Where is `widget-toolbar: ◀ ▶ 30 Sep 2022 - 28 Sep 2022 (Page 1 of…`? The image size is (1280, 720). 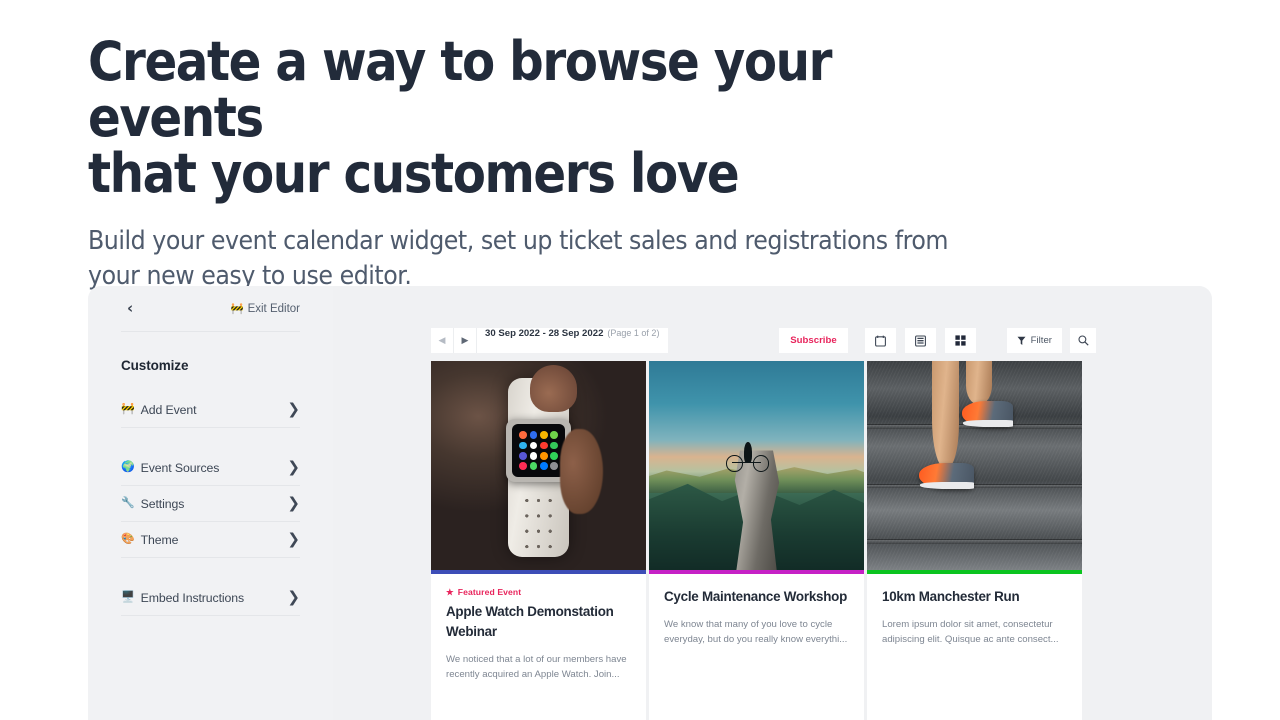 widget-toolbar: ◀ ▶ 30 Sep 2022 - 28 Sep 2022 (Page 1 of… is located at coordinates (763, 340).